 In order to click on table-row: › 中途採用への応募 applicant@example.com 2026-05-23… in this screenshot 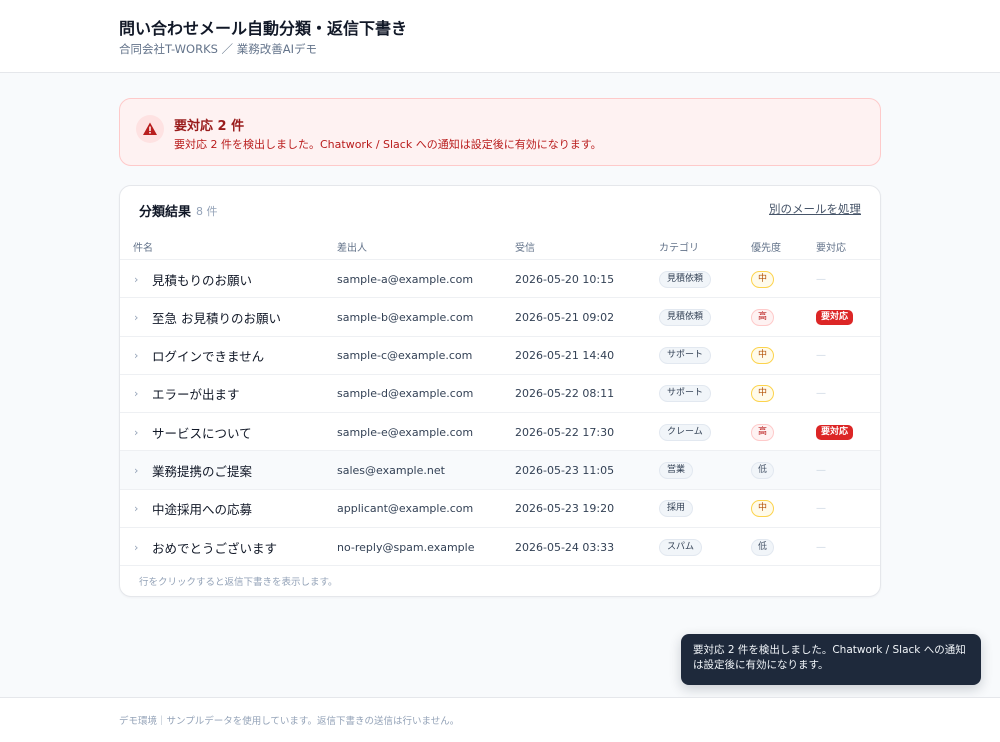, I will do `click(500, 509)`.